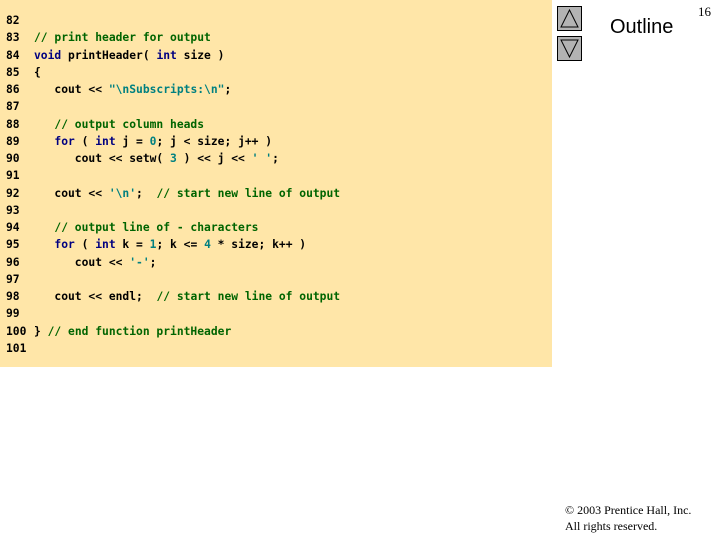  Describe the element at coordinates (132, 245) in the screenshot. I see `code-token-plain: k =` at that location.